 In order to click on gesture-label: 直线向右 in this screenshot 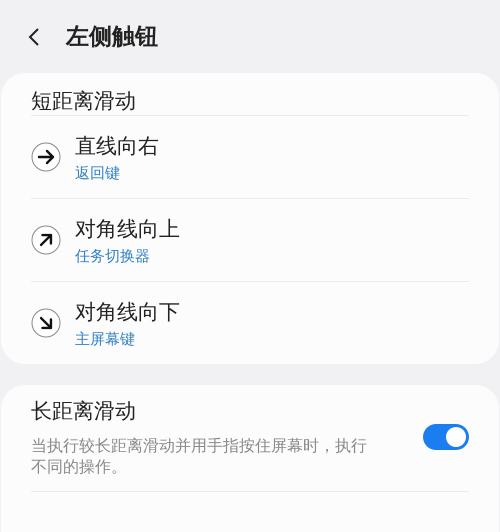, I will do `click(117, 146)`.